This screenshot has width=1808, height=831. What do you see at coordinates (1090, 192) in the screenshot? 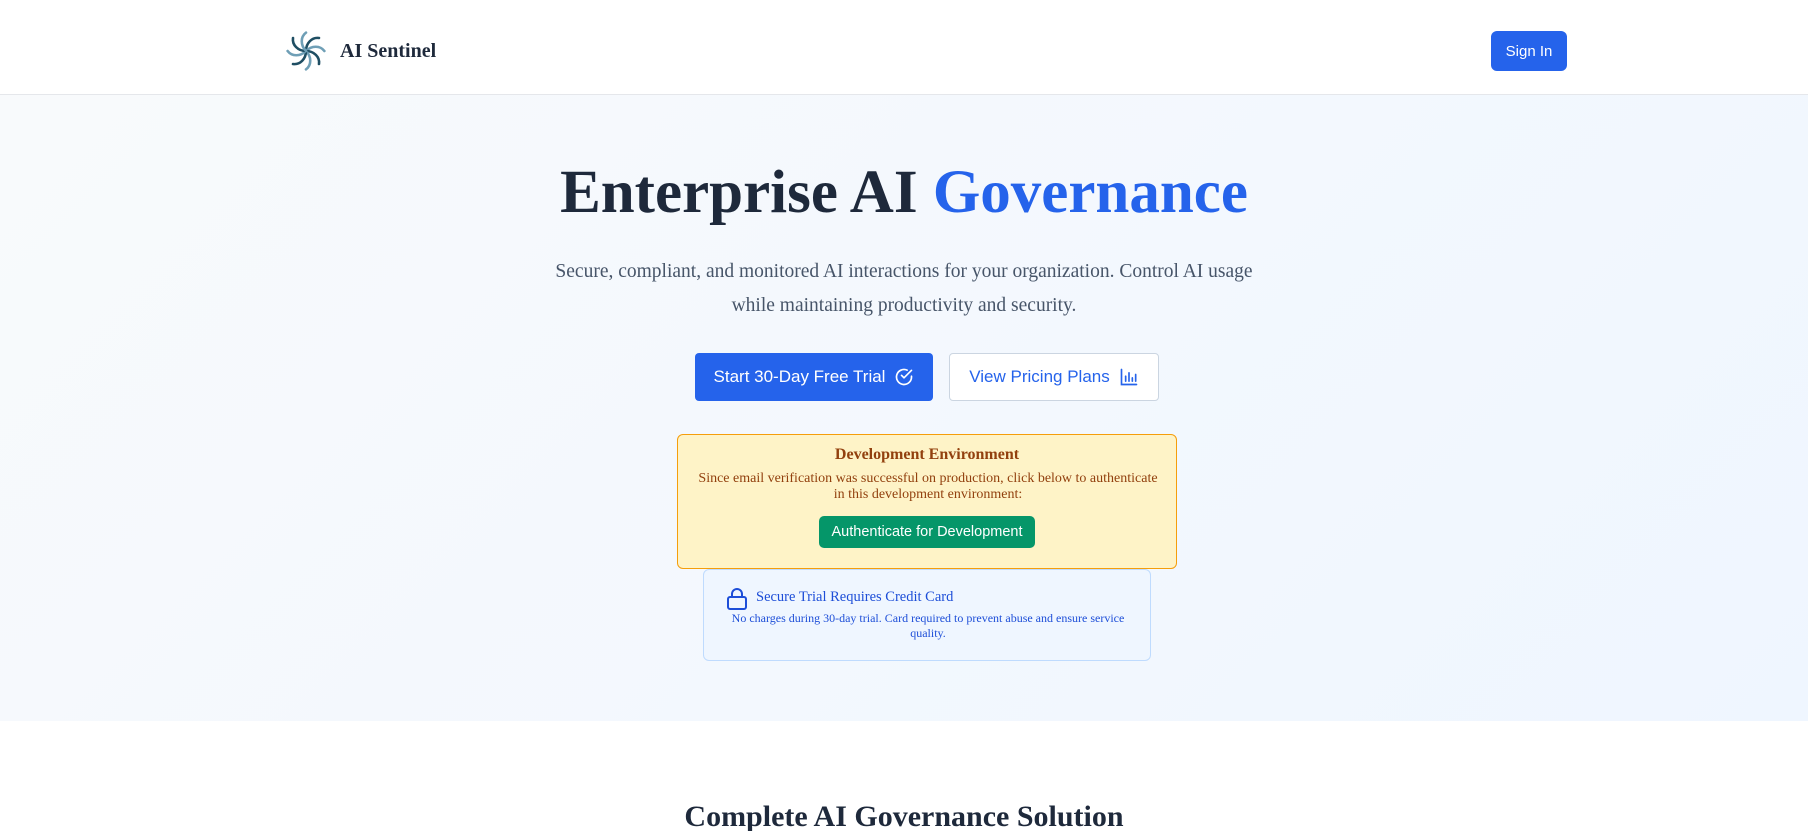
I see `hero-title-accent: Governance` at bounding box center [1090, 192].